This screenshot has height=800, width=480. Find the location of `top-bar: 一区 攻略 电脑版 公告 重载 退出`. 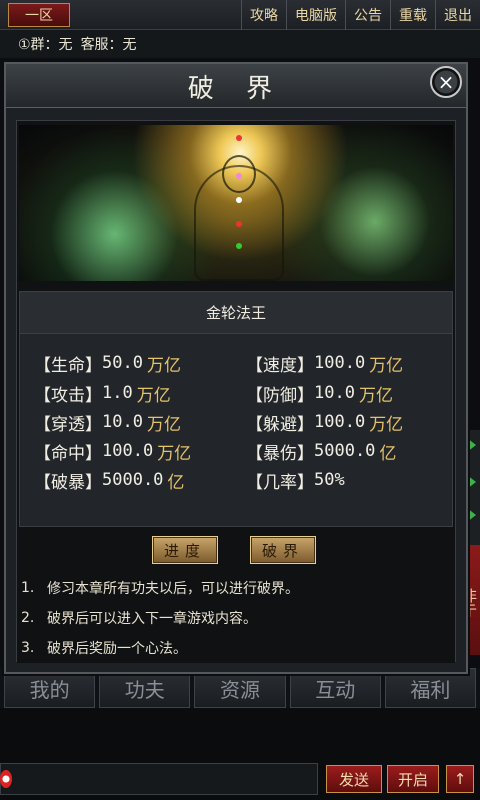

top-bar: 一区 攻略 电脑版 公告 重载 退出 is located at coordinates (240, 15).